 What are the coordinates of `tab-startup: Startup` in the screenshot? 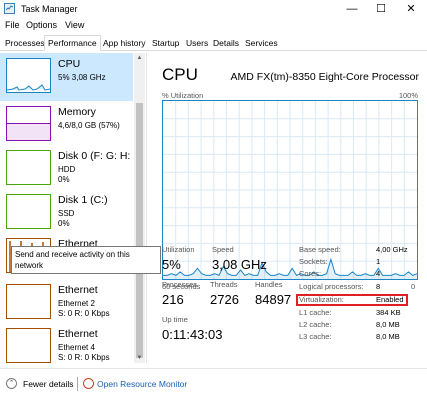 It's located at (165, 43).